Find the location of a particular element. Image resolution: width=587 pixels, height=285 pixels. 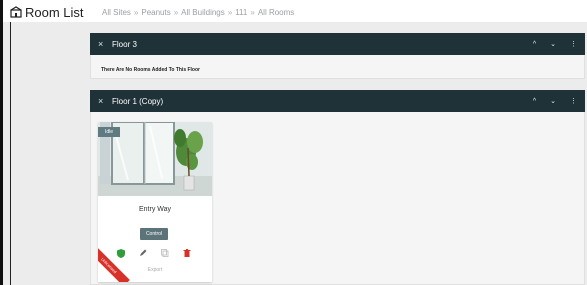

pencil-icon is located at coordinates (143, 253).